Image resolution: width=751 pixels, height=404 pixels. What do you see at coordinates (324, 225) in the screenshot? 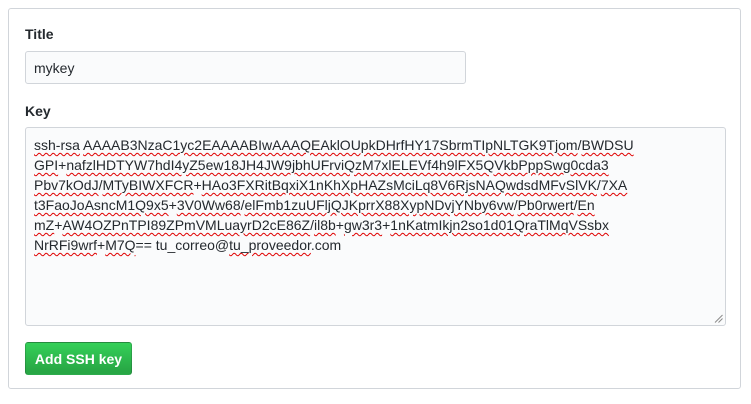
I see `key-text-segment: il8b` at bounding box center [324, 225].